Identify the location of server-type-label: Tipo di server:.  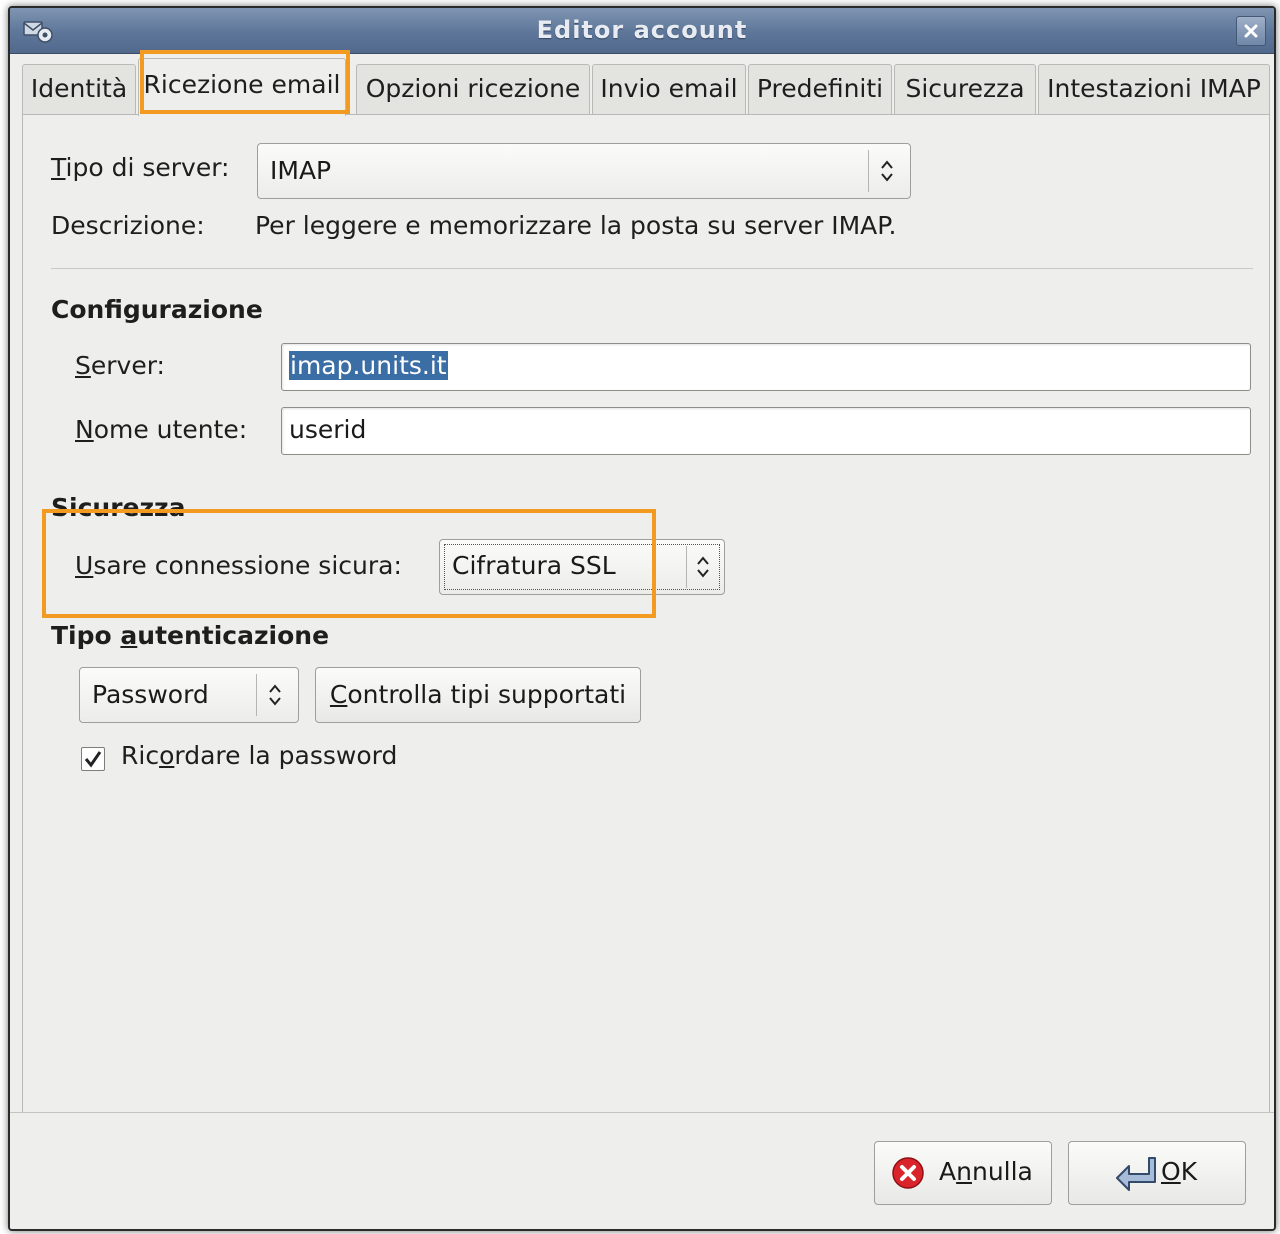
(140, 167).